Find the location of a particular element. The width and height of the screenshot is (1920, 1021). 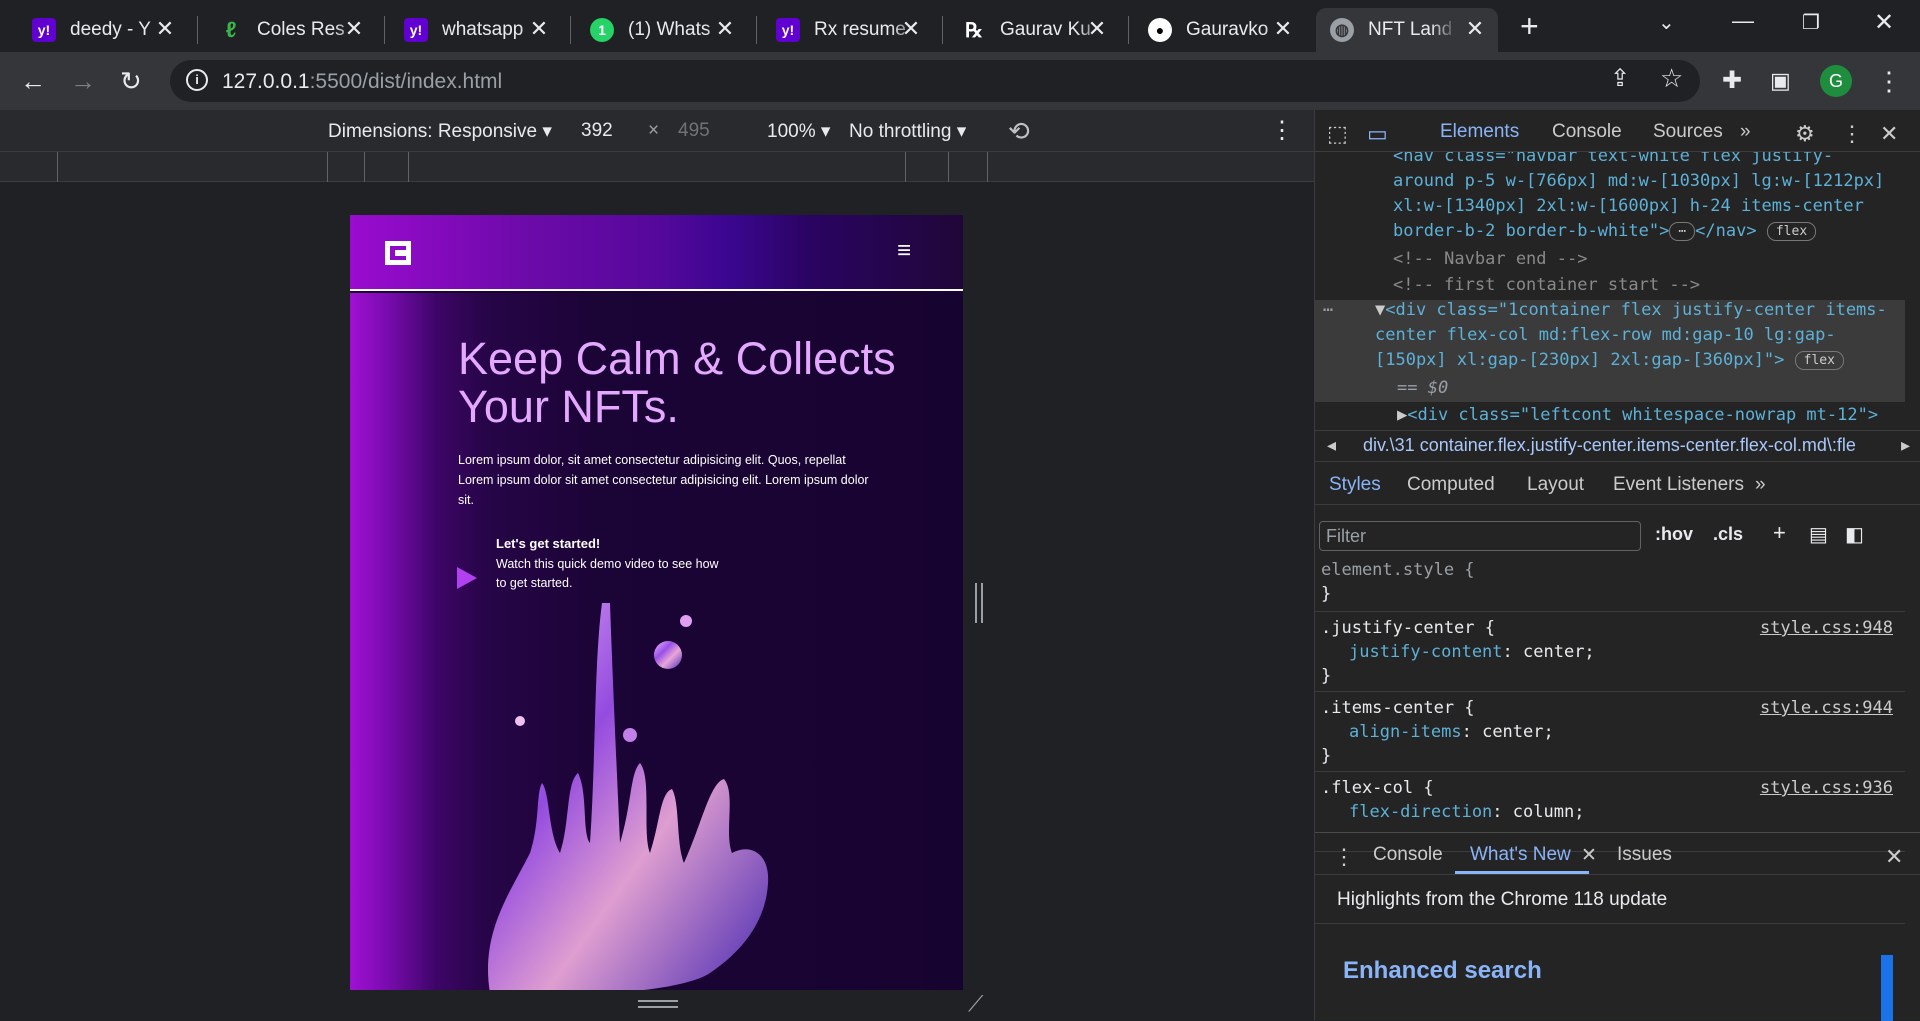

comment-node: <!-- Navbar end --> is located at coordinates (1490, 259).